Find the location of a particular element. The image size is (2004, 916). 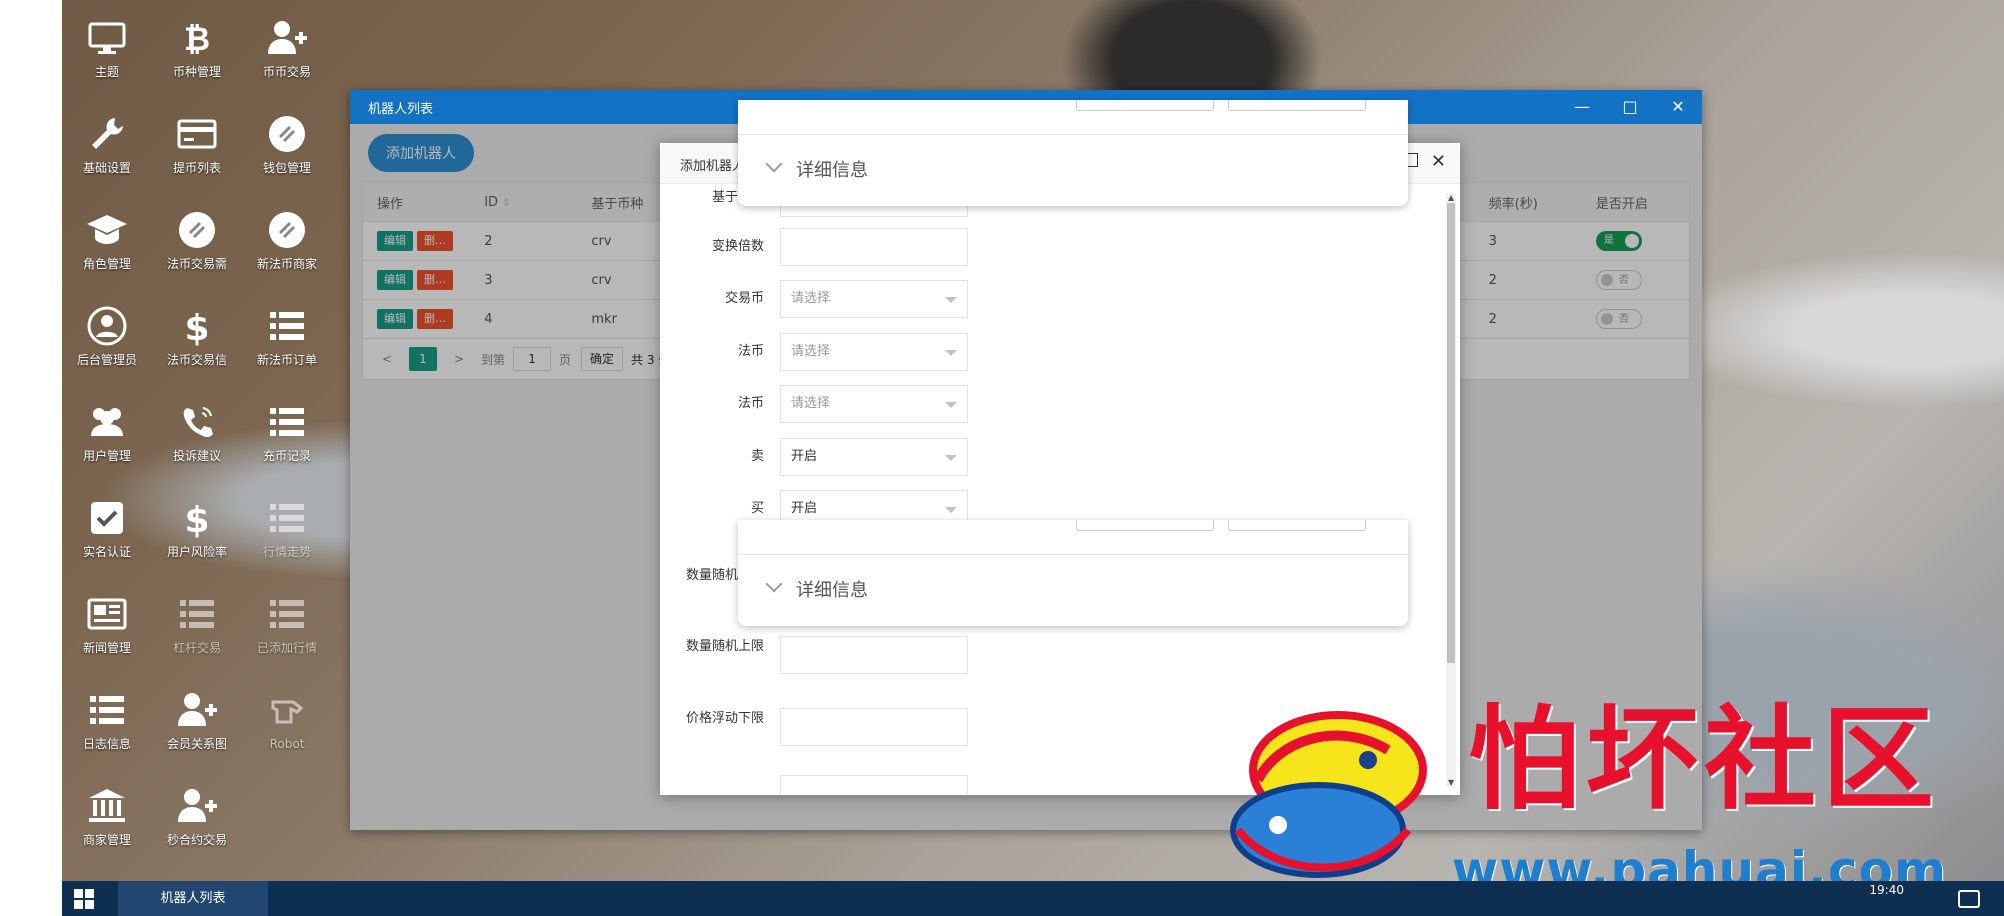

monitor-icon is located at coordinates (107, 38).